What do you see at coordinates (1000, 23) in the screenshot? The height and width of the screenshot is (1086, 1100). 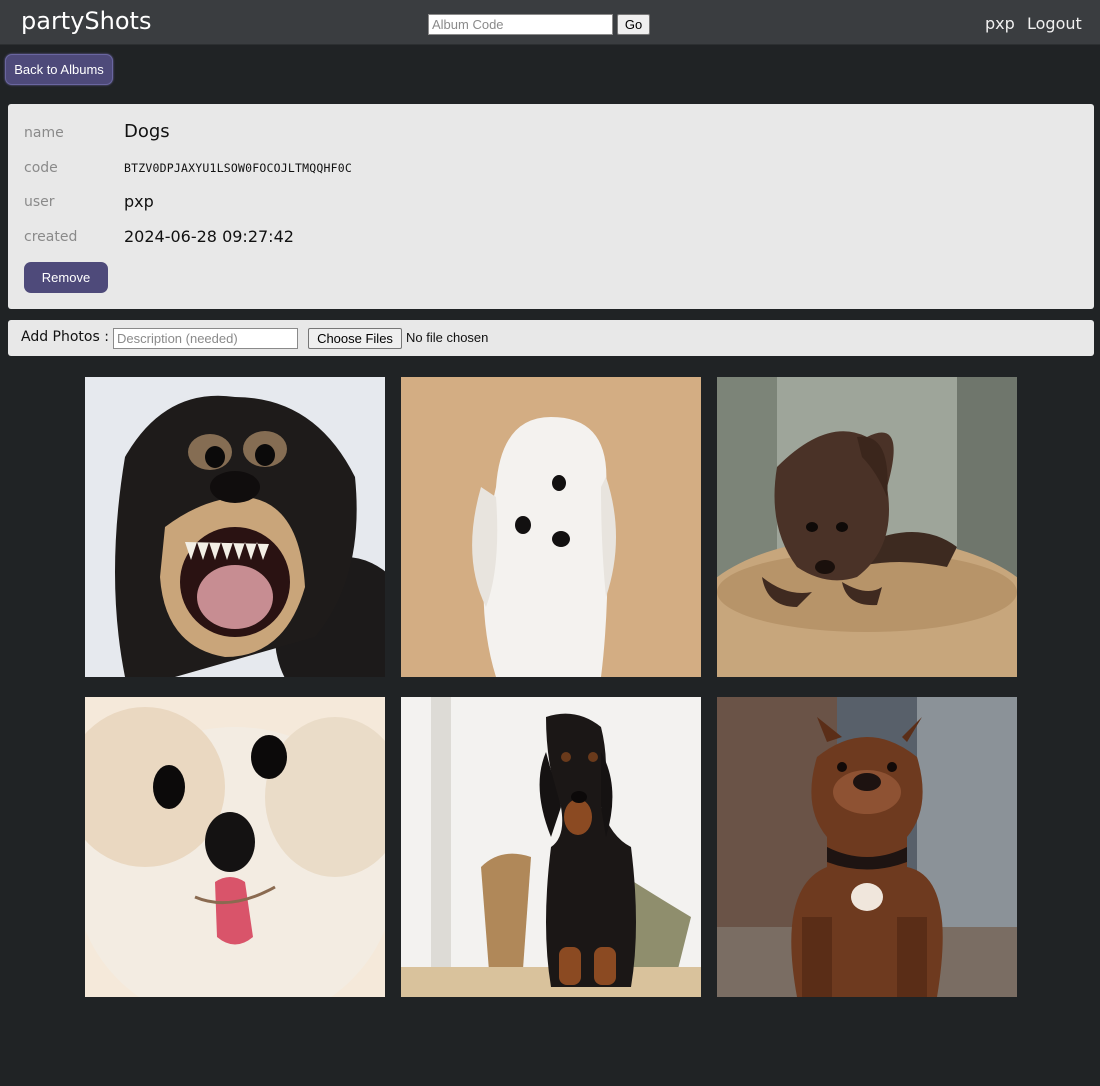 I see `nav-user-link: pxp` at bounding box center [1000, 23].